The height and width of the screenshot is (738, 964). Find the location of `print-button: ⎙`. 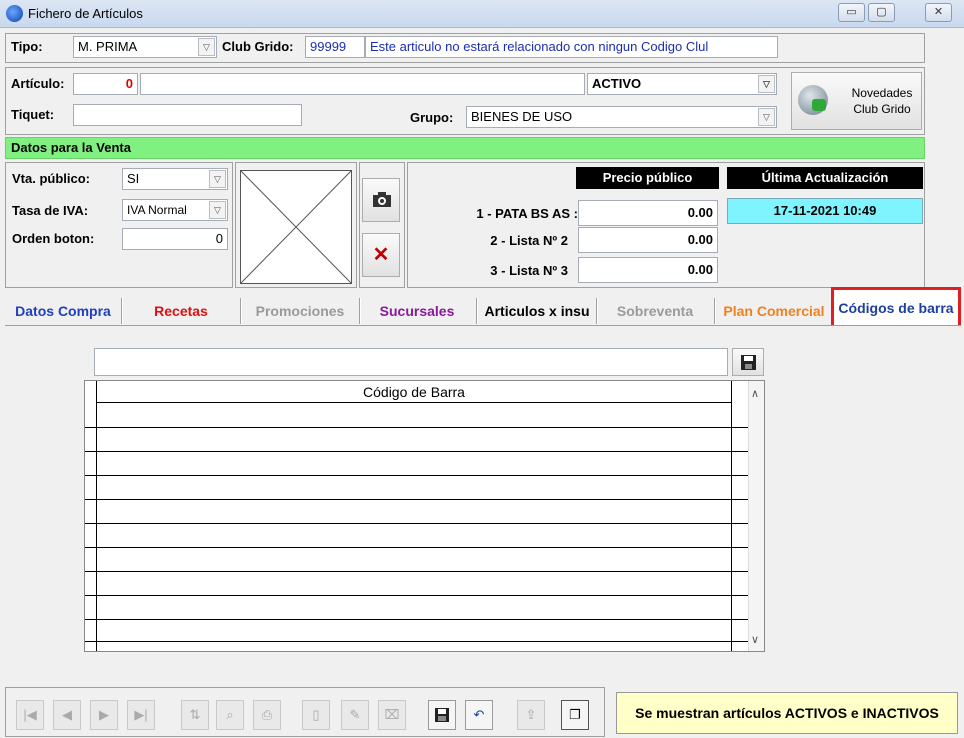

print-button: ⎙ is located at coordinates (267, 715).